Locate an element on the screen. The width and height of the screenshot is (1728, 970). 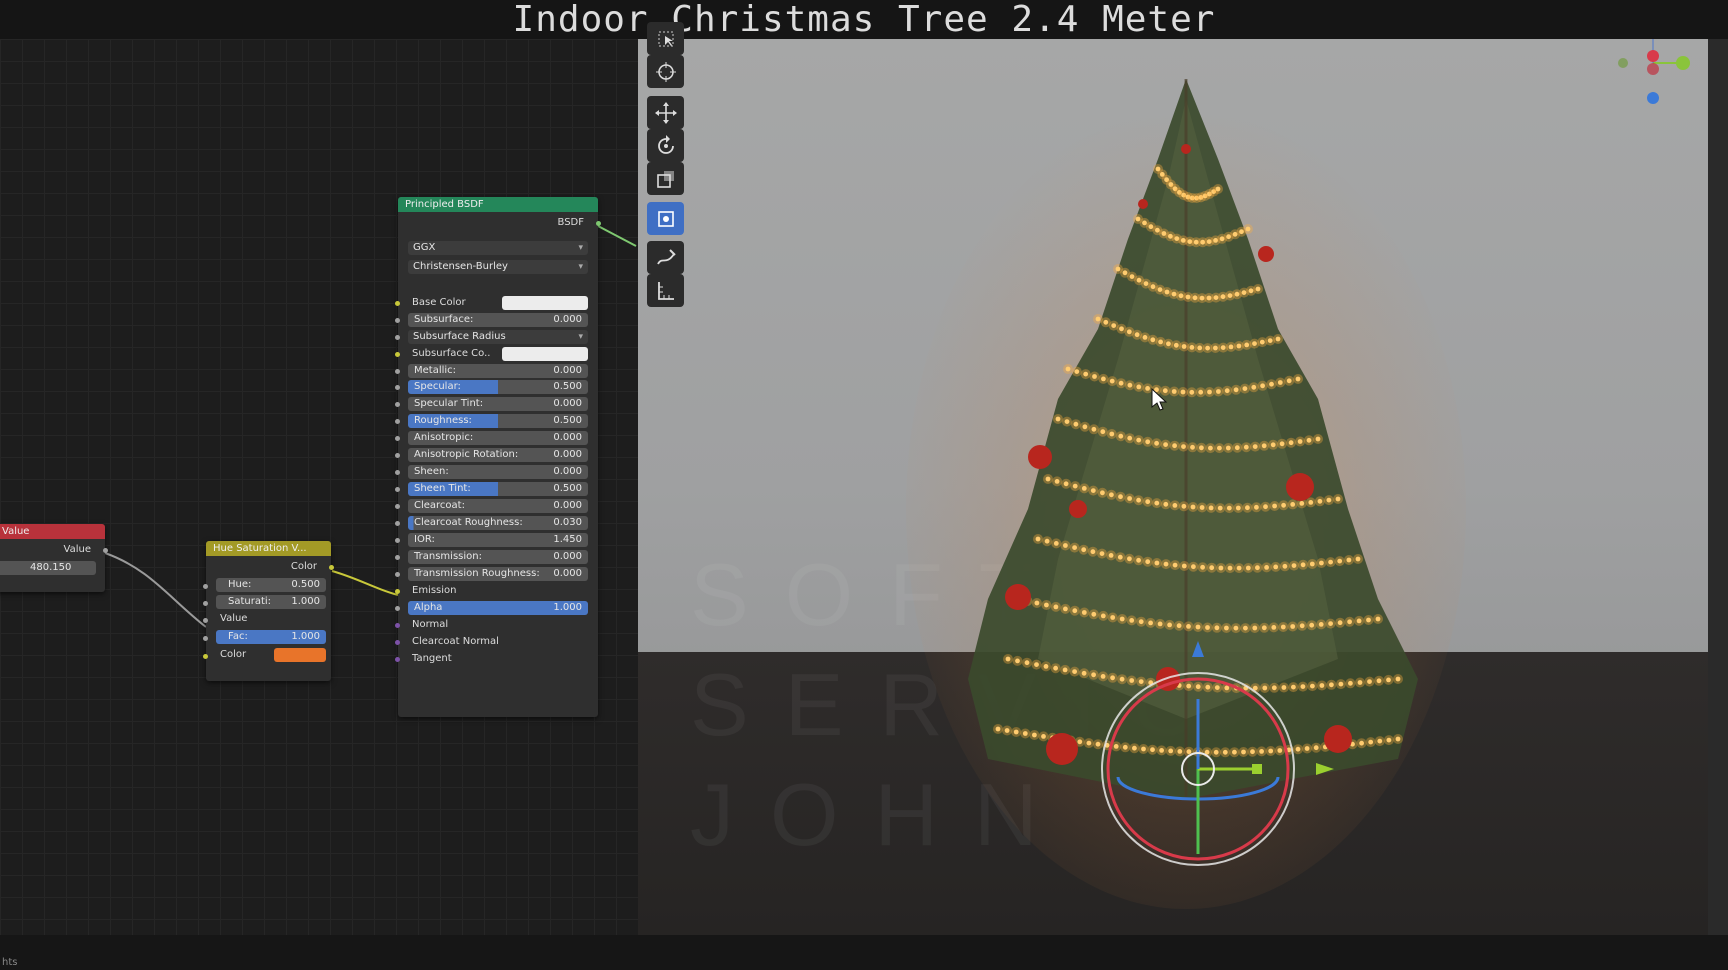
properties-tab-strip is located at coordinates (1718, 487).